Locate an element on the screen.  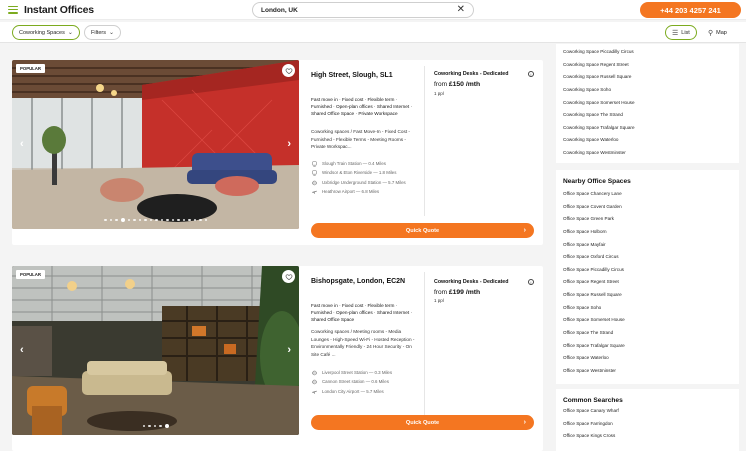
office-photo-image is located at coordinates (155, 144).